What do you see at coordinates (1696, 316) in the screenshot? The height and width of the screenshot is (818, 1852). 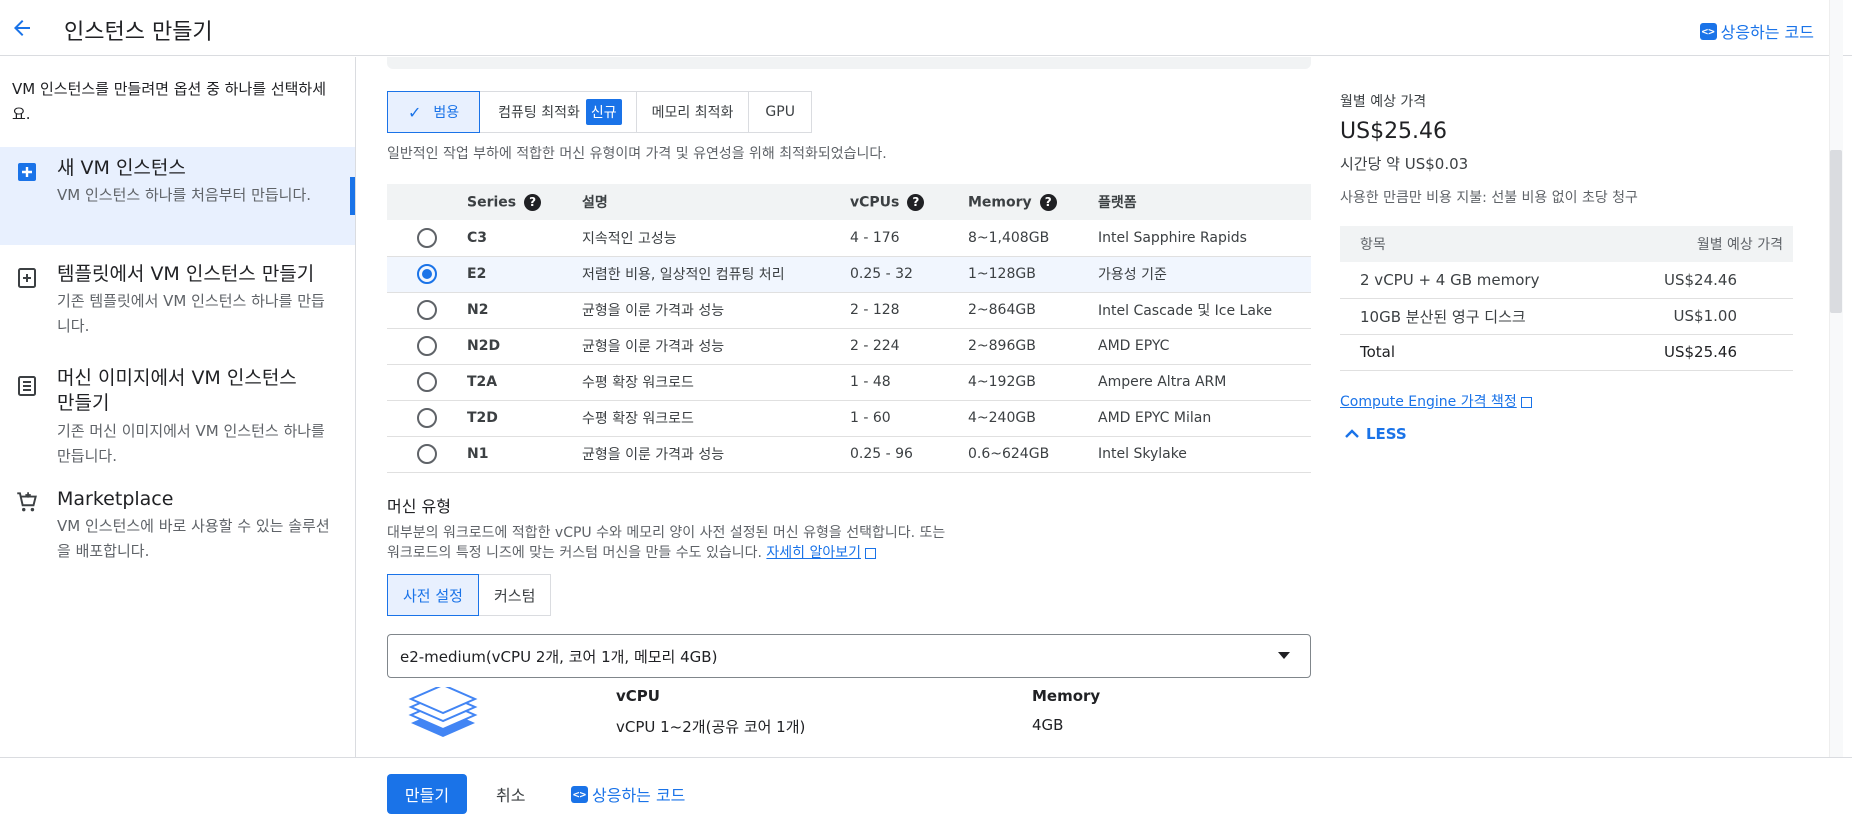 I see `price-value: US$1.00` at bounding box center [1696, 316].